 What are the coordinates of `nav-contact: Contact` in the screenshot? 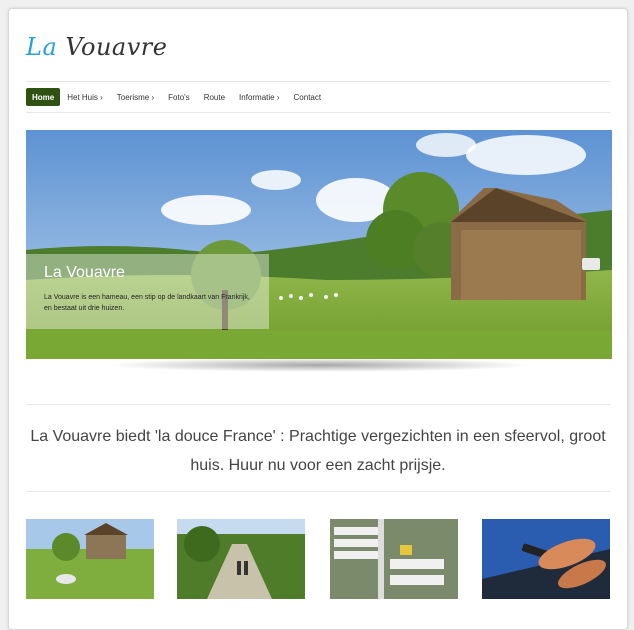 It's located at (308, 97).